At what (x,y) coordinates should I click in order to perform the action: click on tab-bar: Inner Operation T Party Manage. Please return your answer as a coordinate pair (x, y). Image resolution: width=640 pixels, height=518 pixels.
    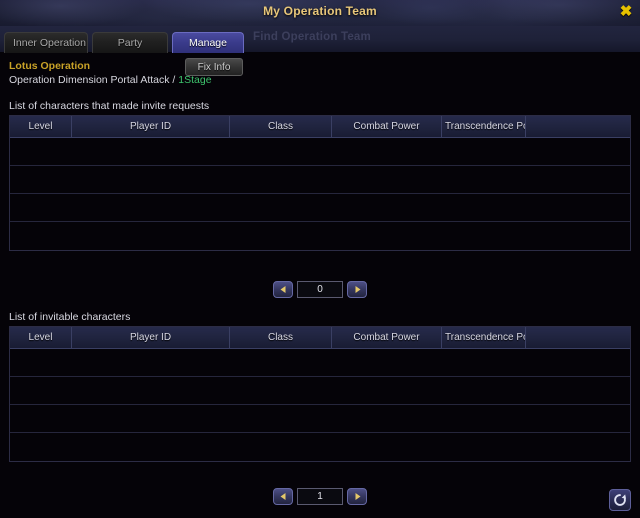
    Looking at the image, I should click on (124, 42).